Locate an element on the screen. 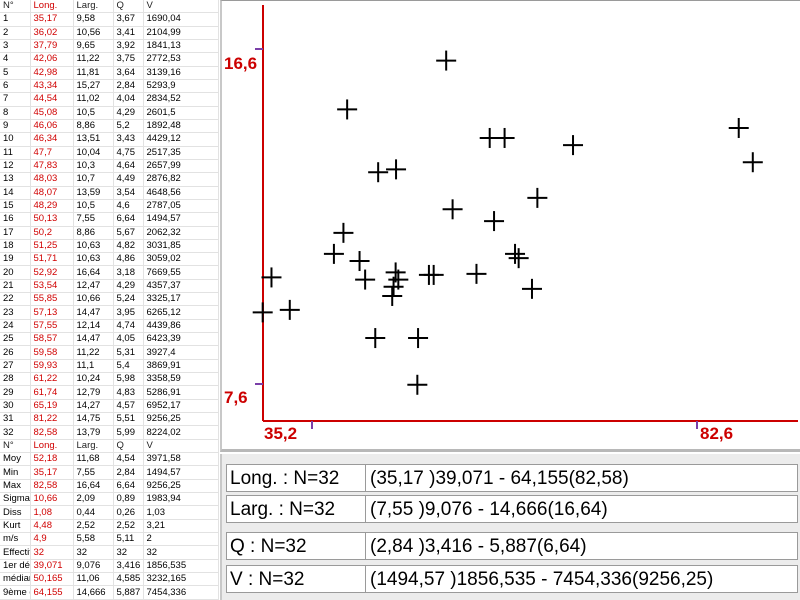  table-row: 10 46,34 13,51 3,43 4429,12 is located at coordinates (109, 139).